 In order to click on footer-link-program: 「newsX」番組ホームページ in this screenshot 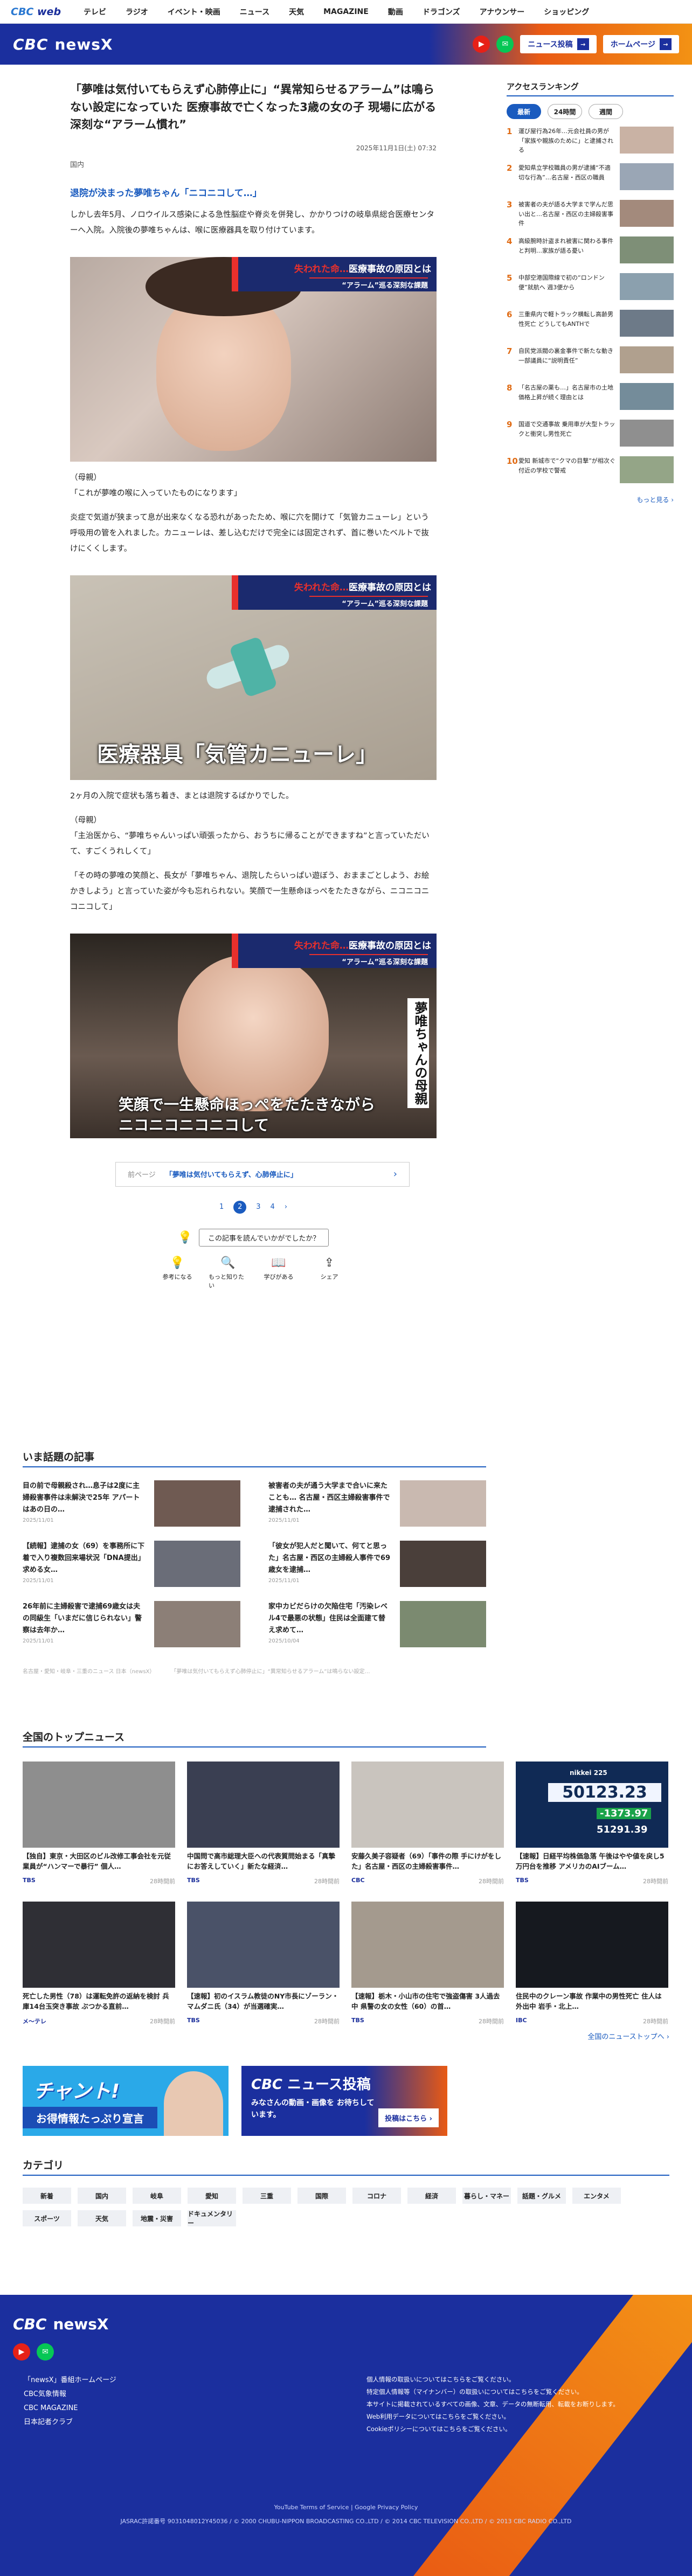, I will do `click(70, 2380)`.